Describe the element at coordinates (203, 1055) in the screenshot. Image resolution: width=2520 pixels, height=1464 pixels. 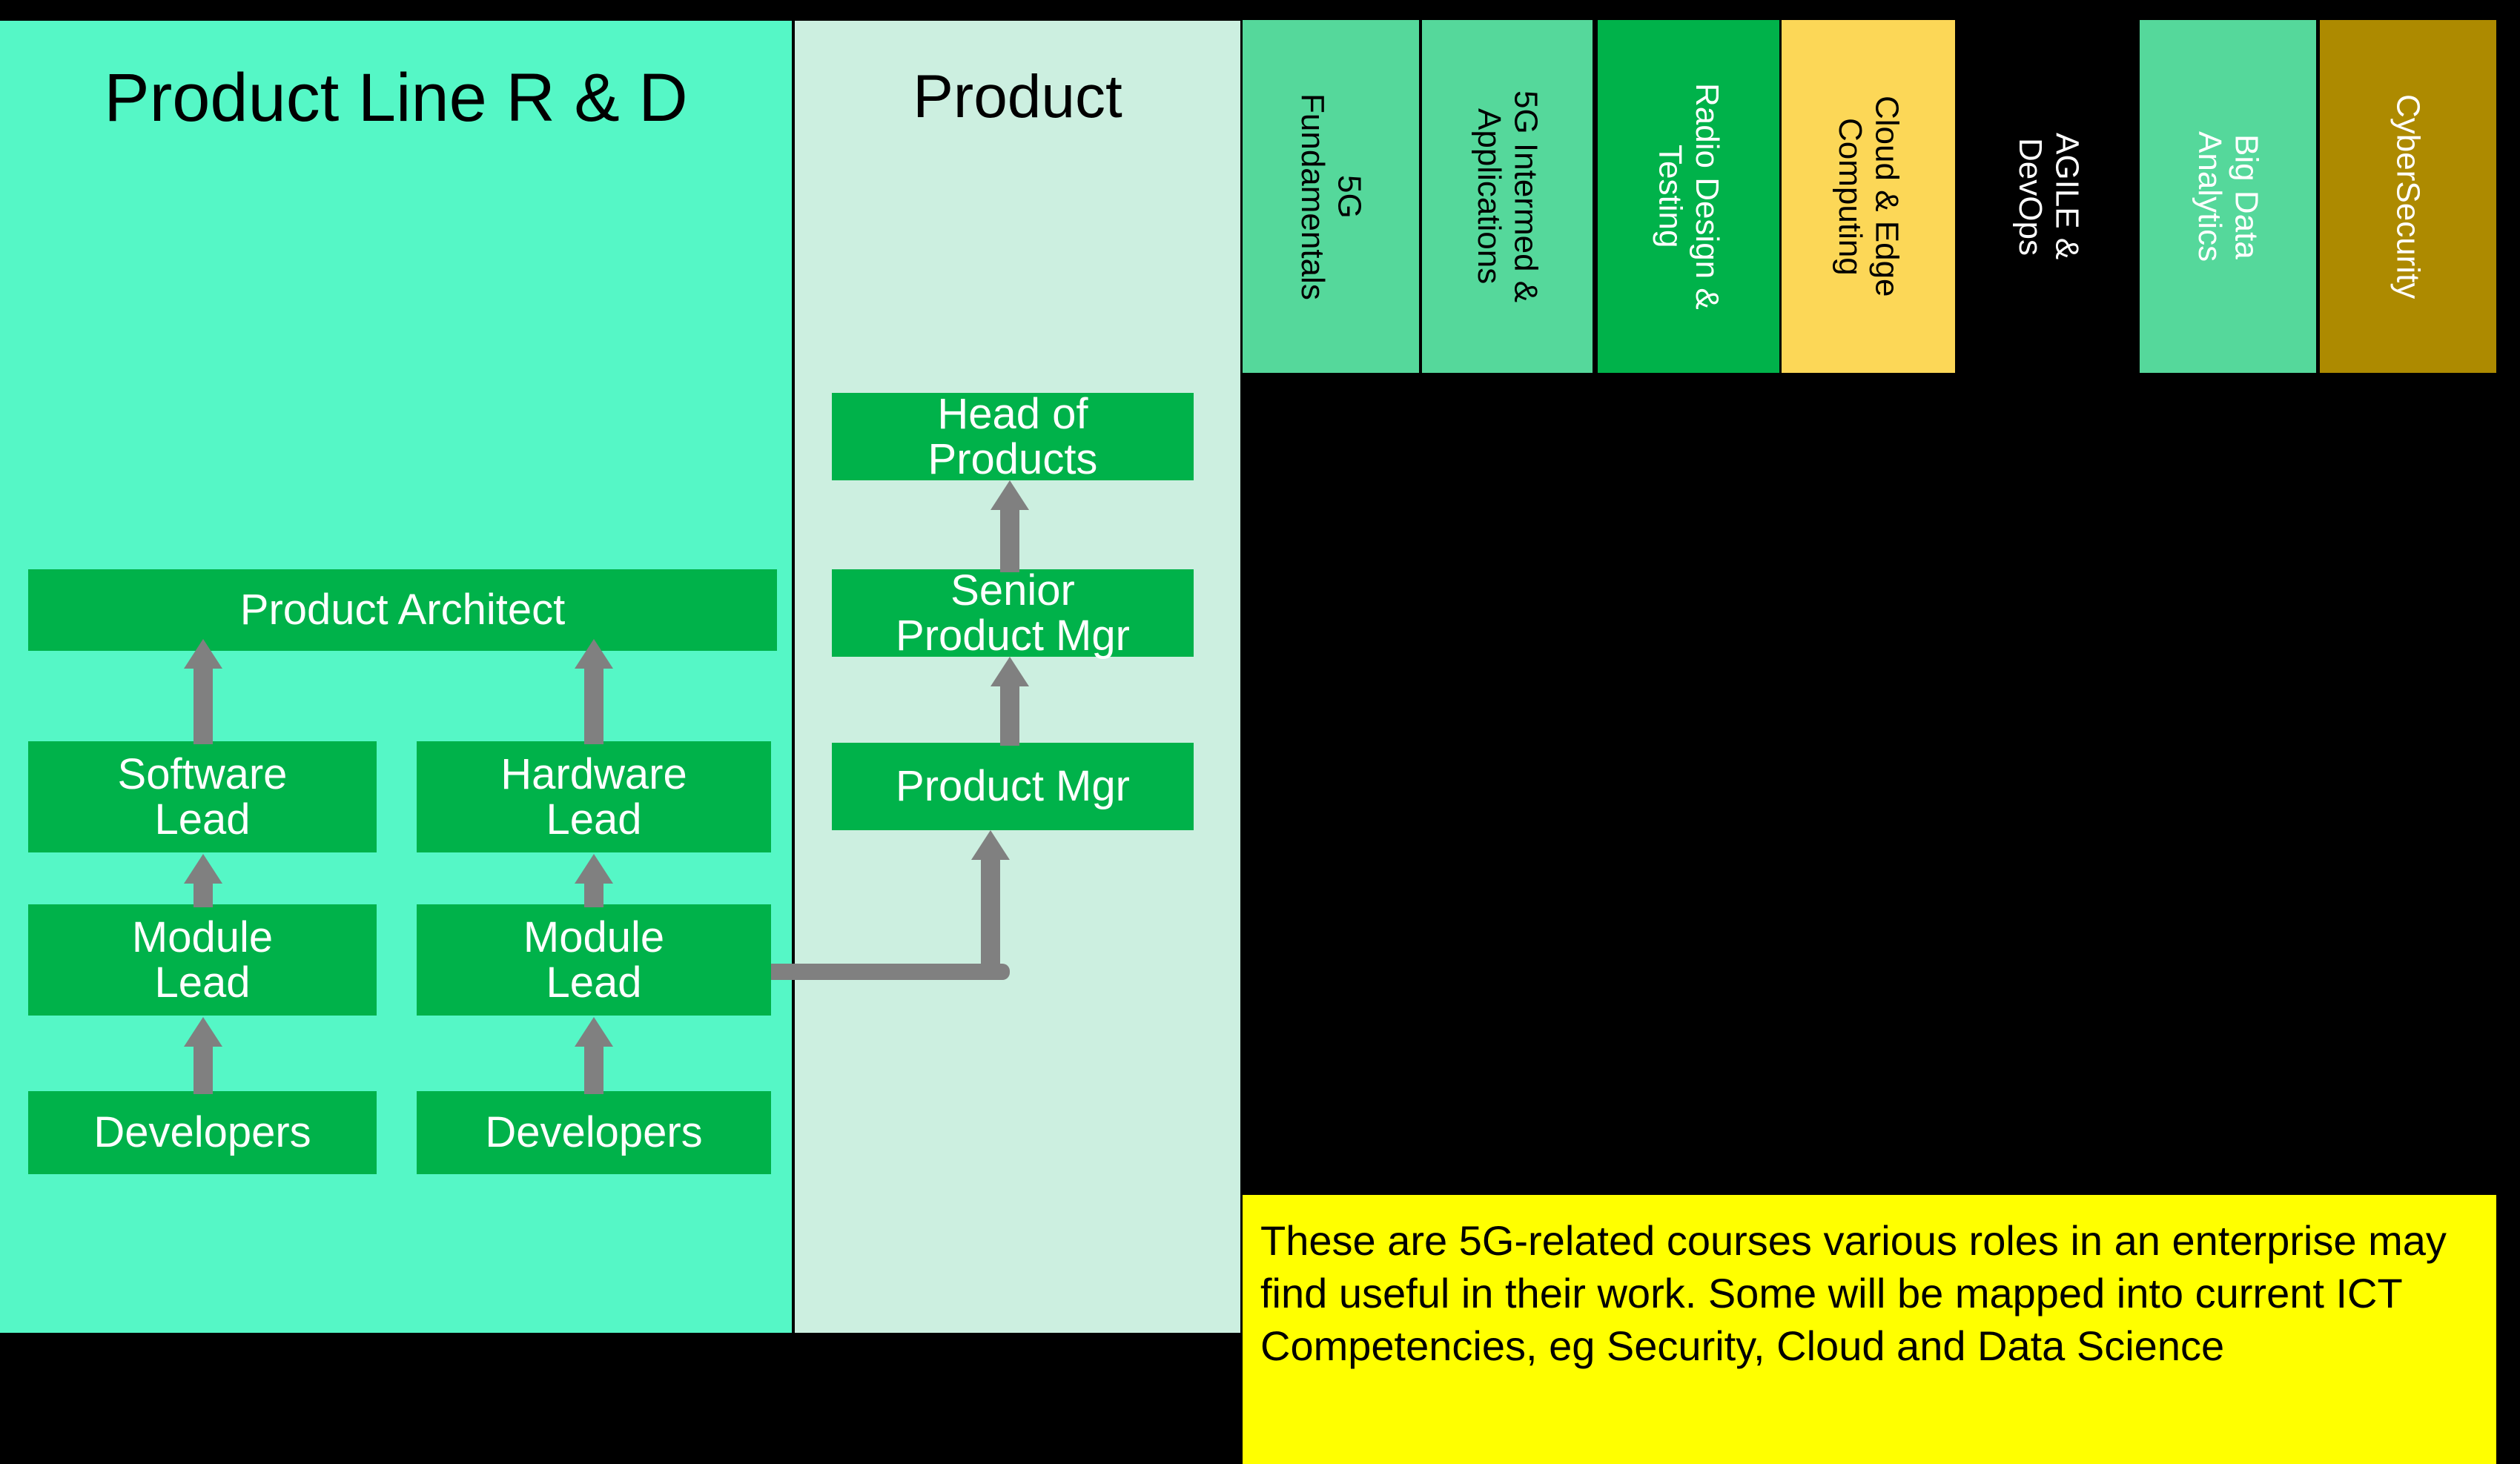
I see `arrow-developers-software-to-module-lead` at that location.